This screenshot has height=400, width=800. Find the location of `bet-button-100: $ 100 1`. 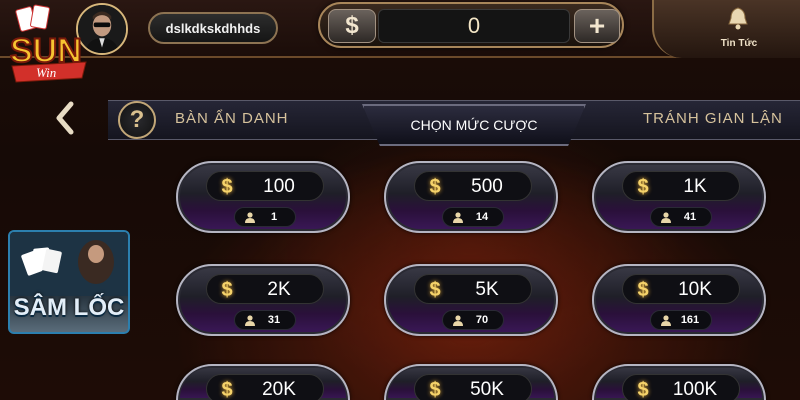

bet-button-100: $ 100 1 is located at coordinates (263, 197).